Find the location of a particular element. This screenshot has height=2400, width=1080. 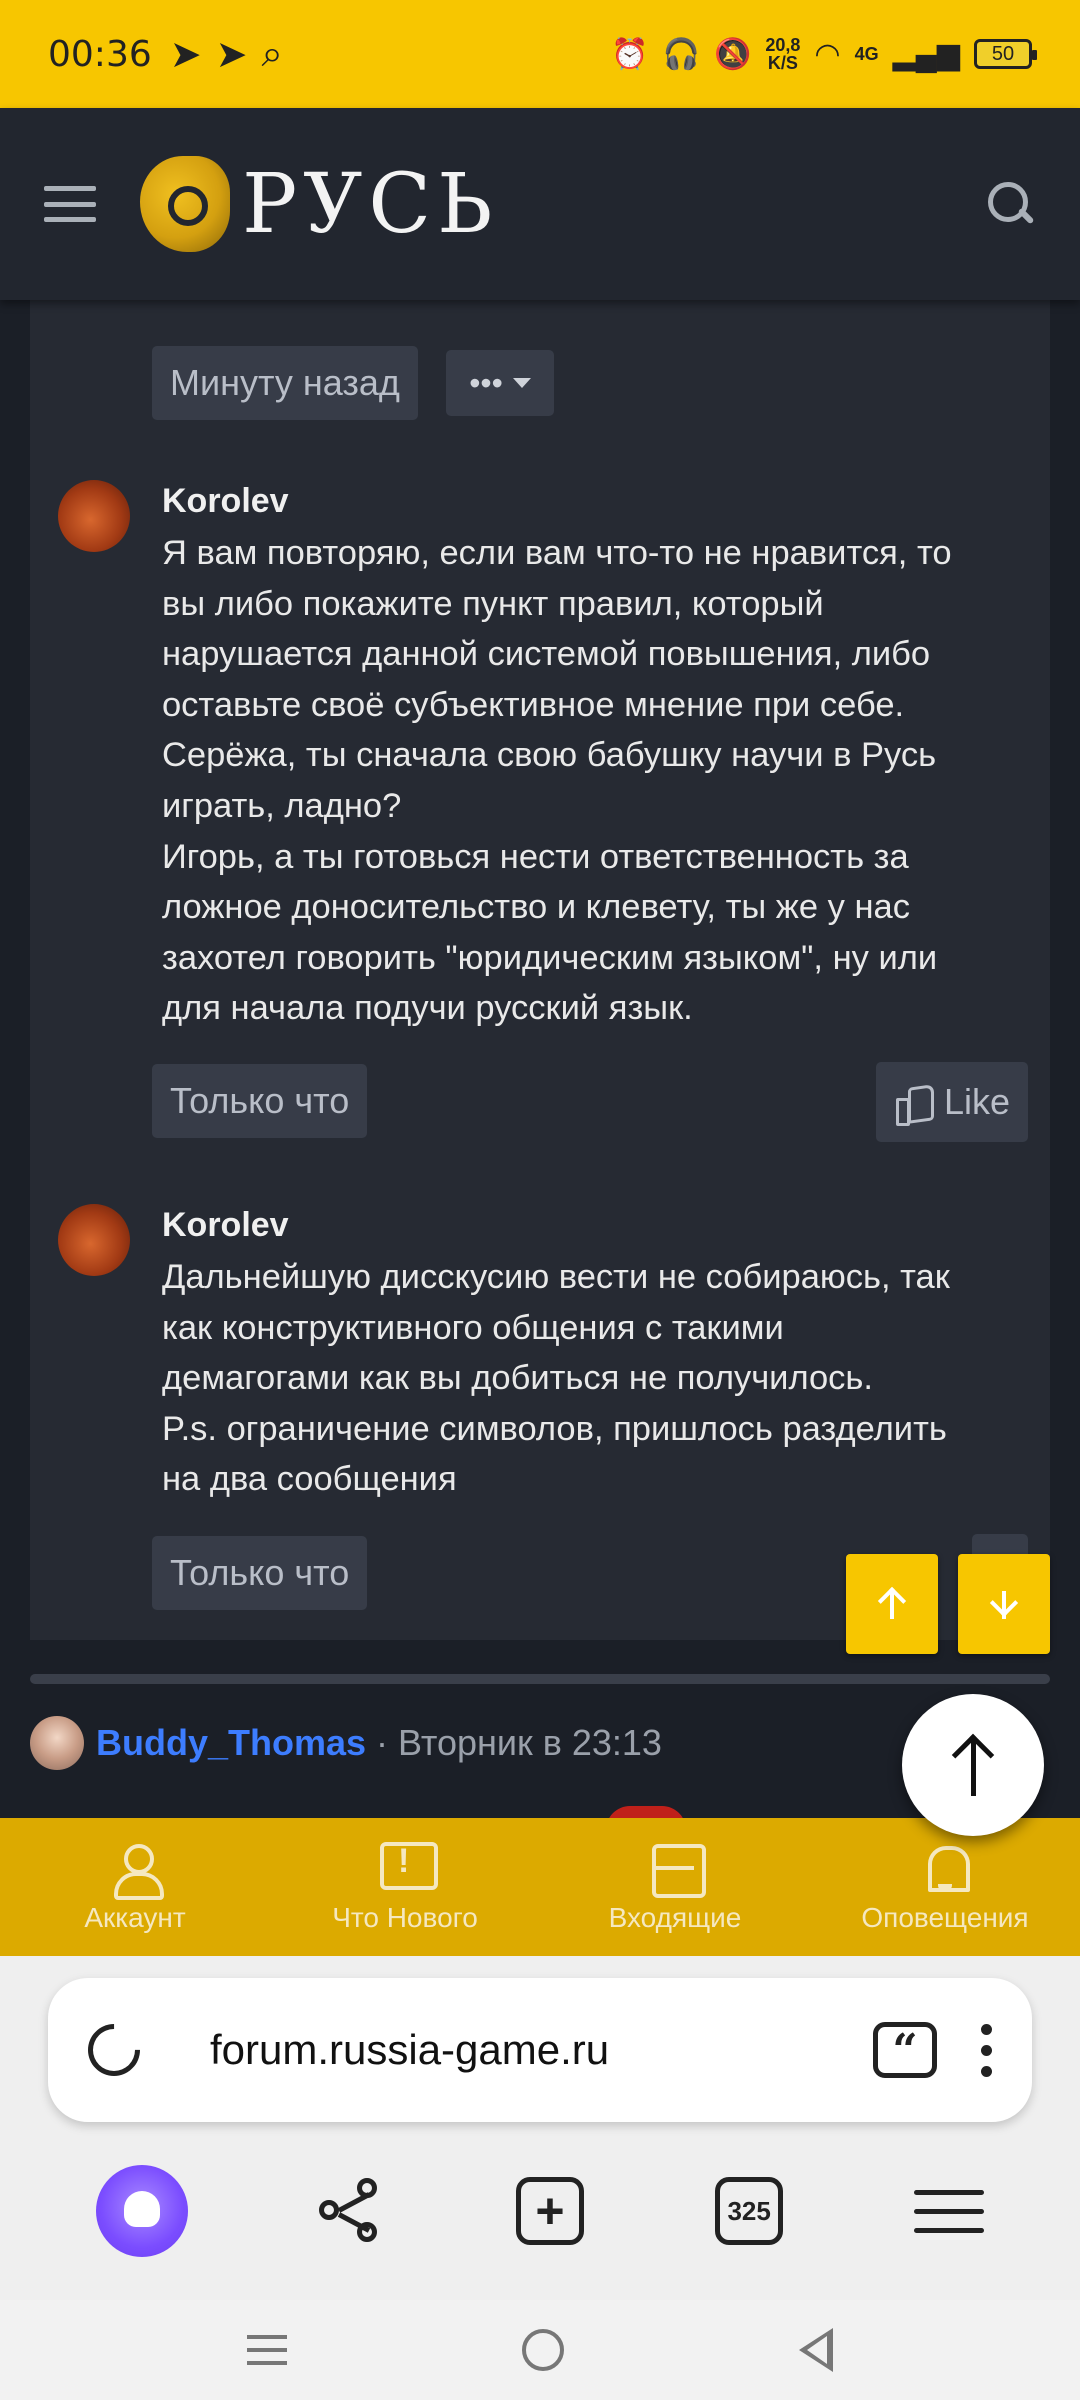

signal-icon: ▂▄▆ is located at coordinates (926, 54).